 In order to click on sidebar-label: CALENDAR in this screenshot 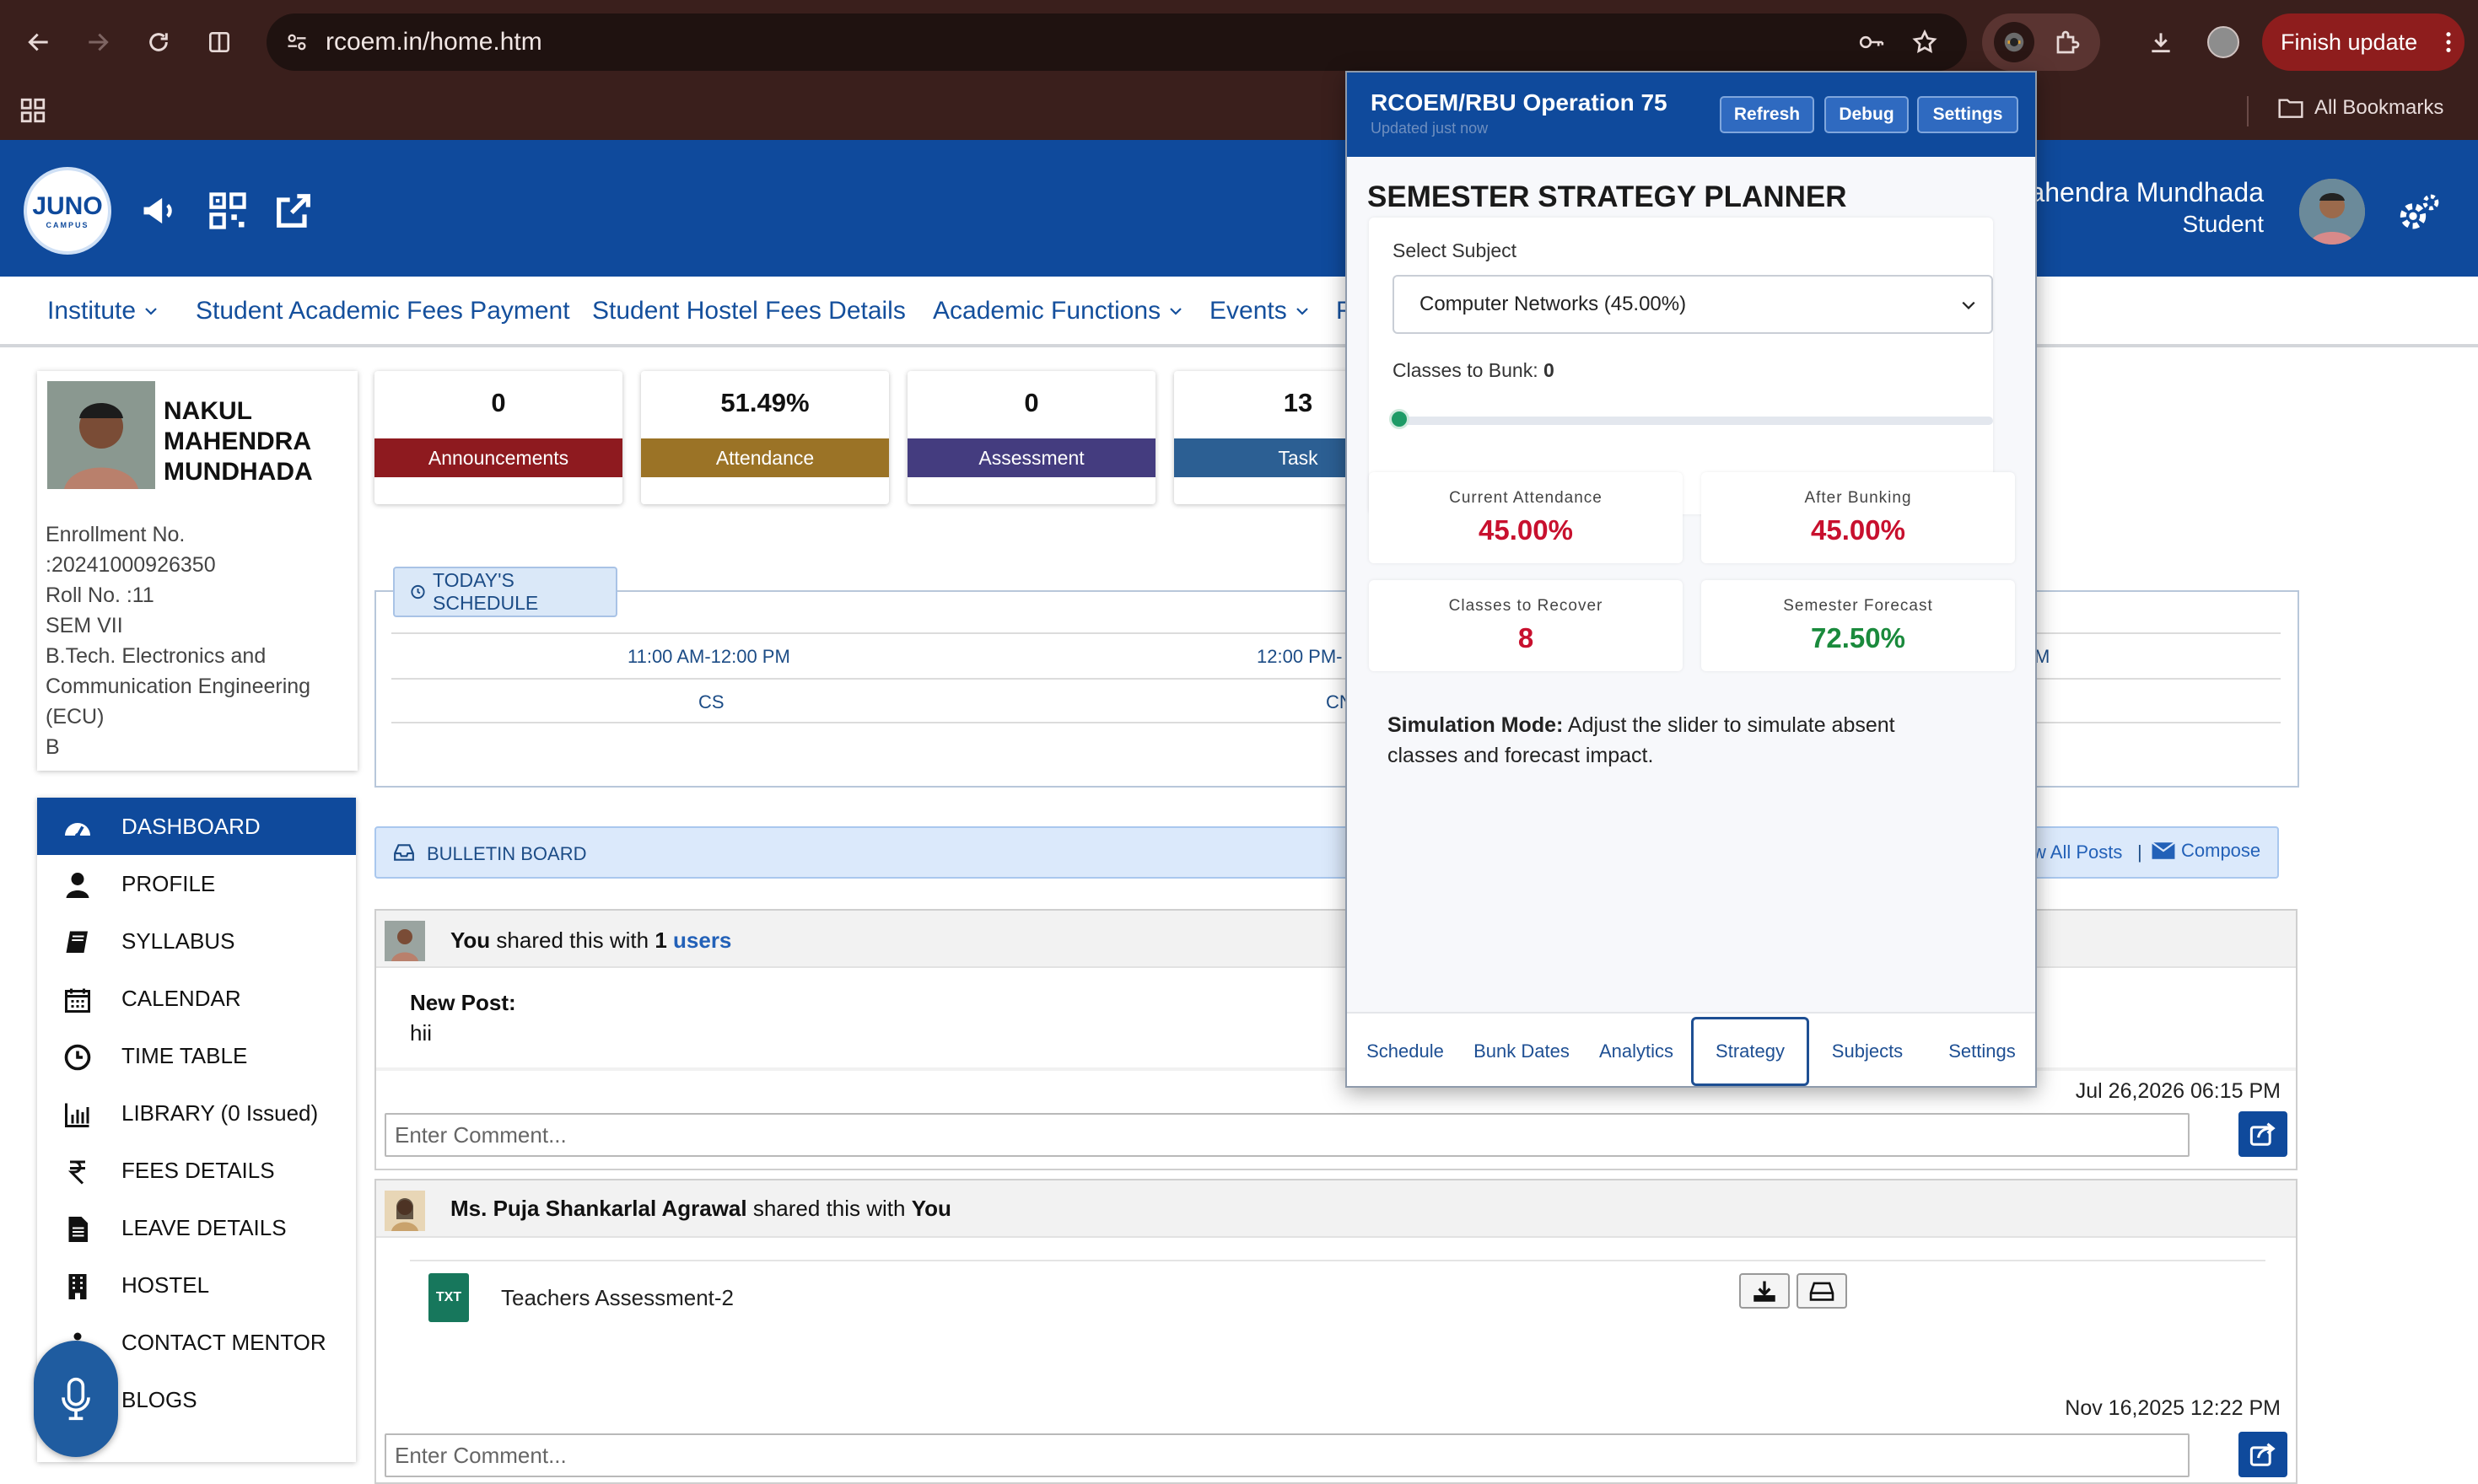, I will do `click(181, 998)`.